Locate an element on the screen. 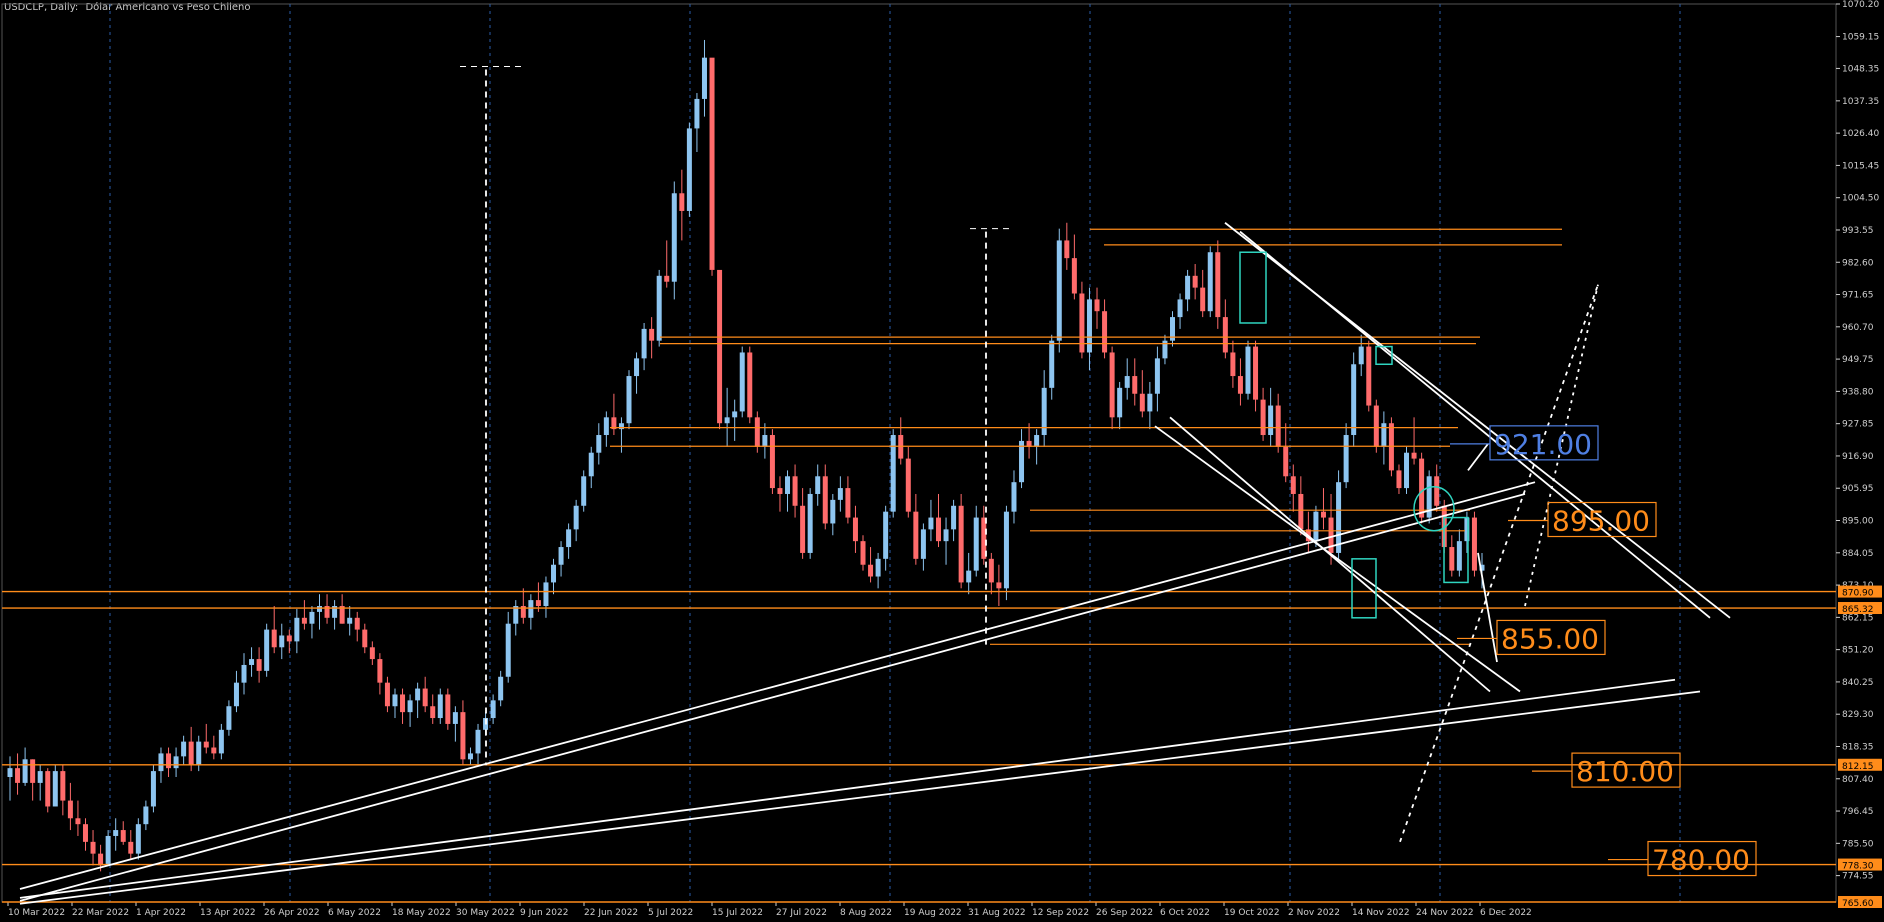  annotation-label: 855.00 is located at coordinates (1550, 638).